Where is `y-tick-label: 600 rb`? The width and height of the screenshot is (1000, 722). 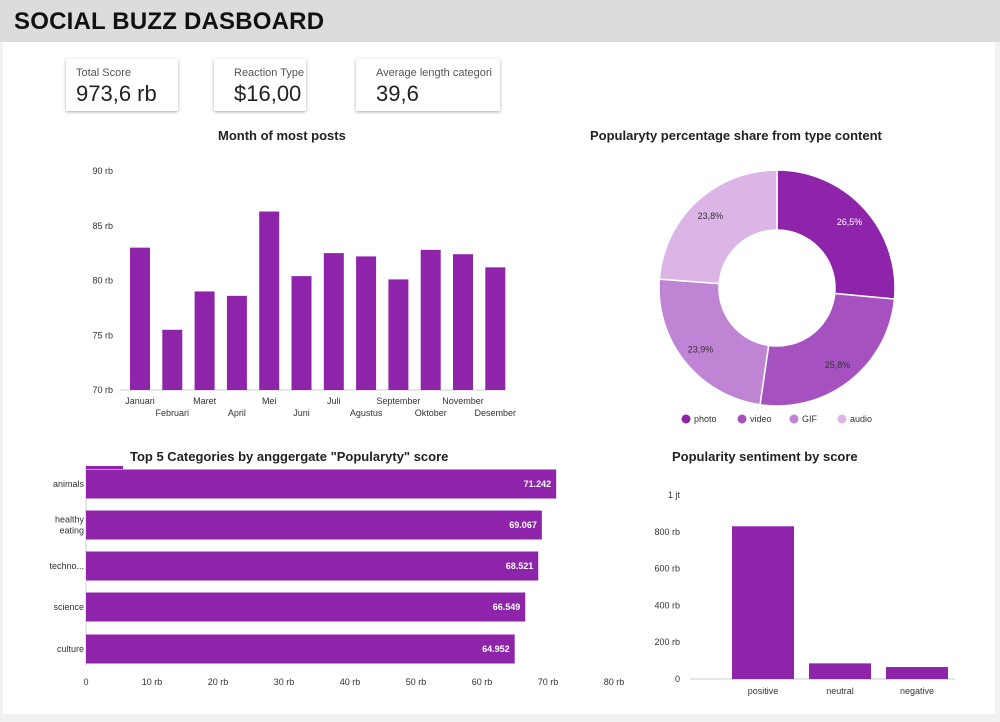 y-tick-label: 600 rb is located at coordinates (667, 569).